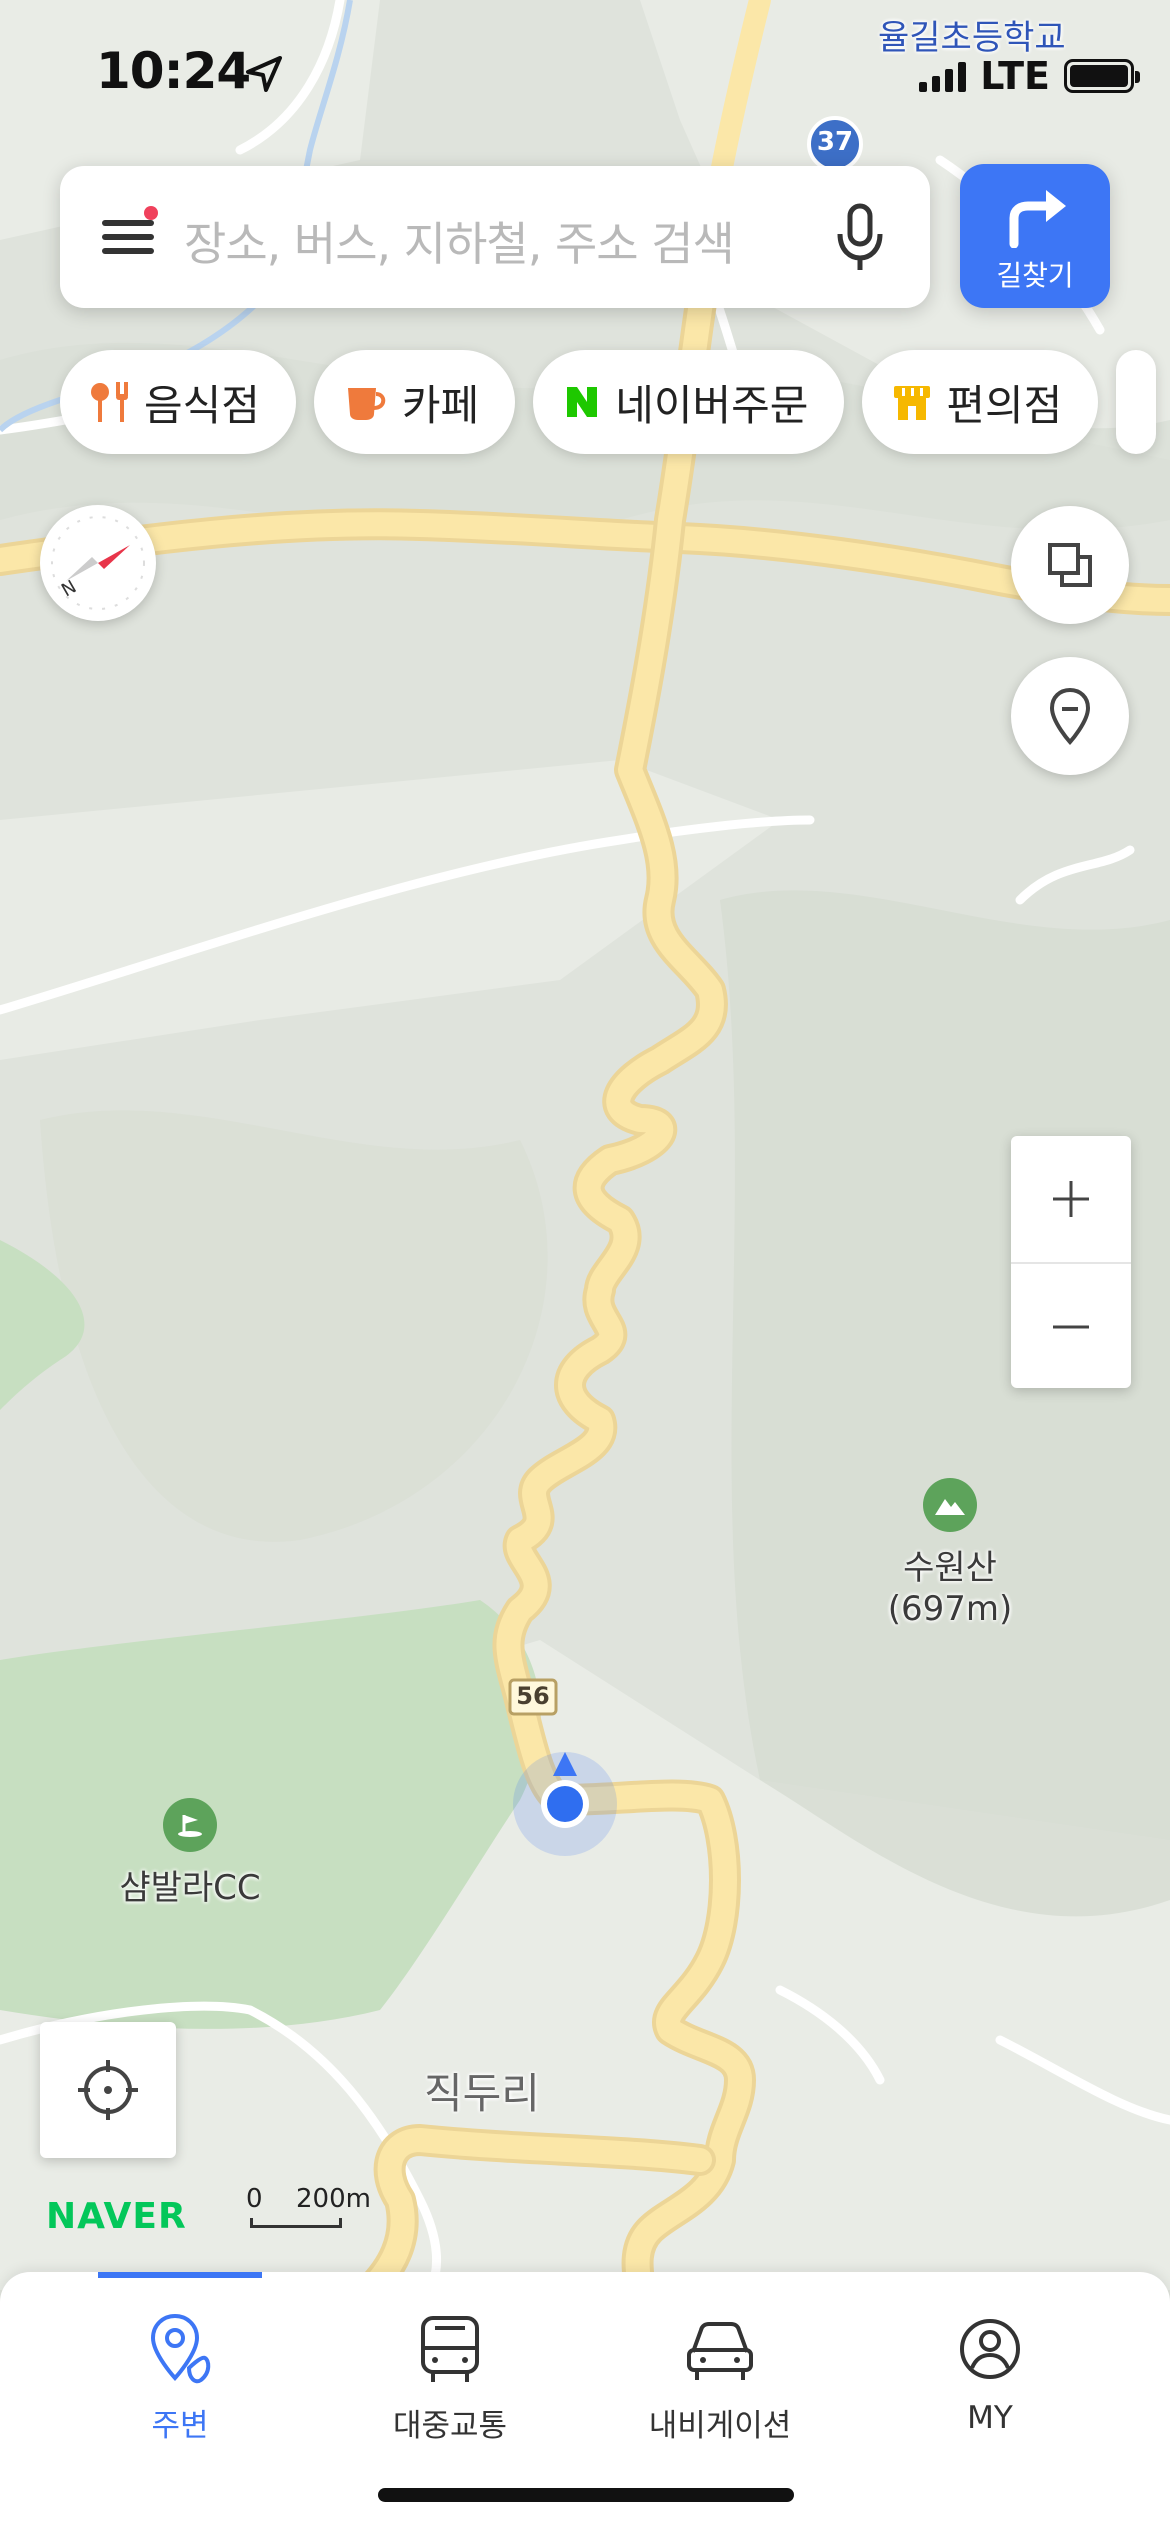  I want to click on tab-navigation: 내비게이션, so click(720, 2378).